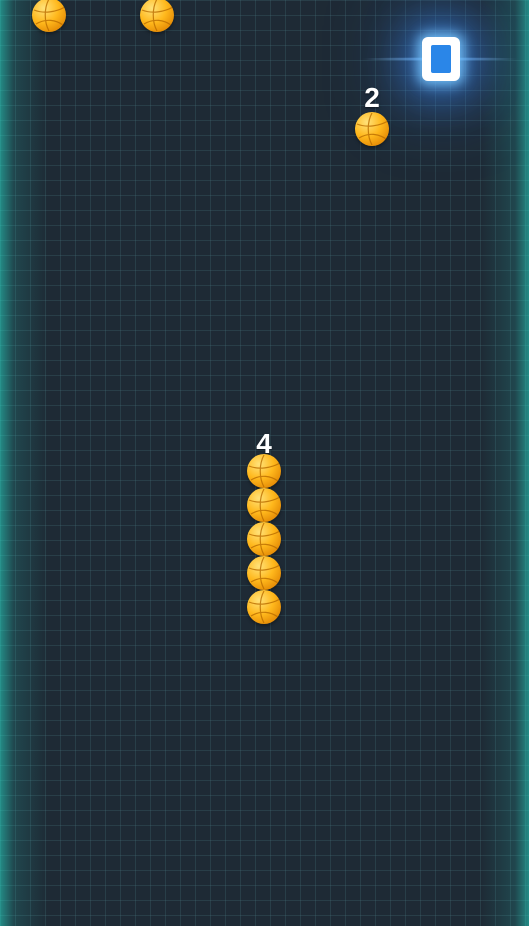 Image resolution: width=529 pixels, height=926 pixels. I want to click on pause-button, so click(441, 59).